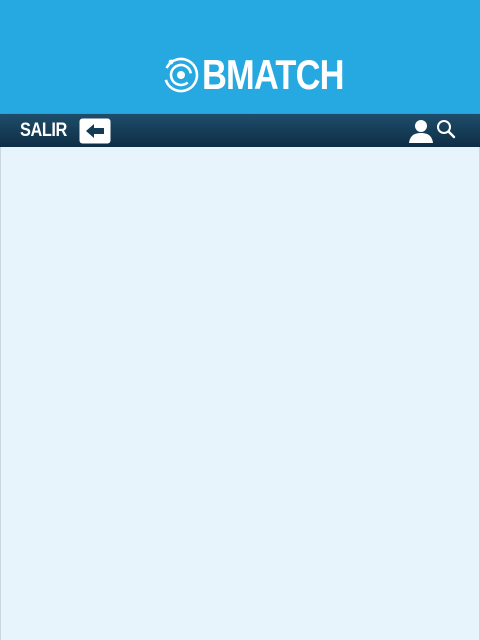 The height and width of the screenshot is (640, 480). I want to click on user-icon, so click(421, 131).